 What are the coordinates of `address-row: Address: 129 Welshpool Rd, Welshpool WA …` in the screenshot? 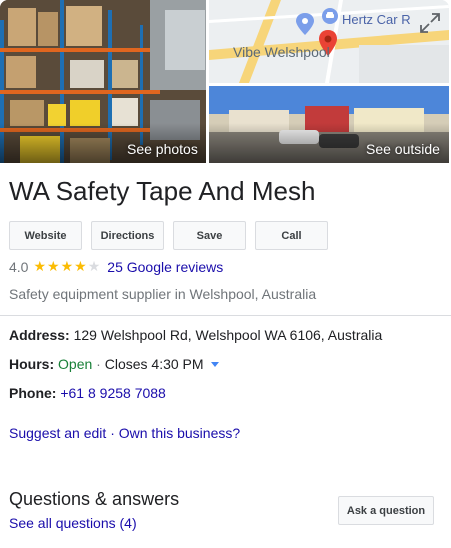 It's located at (195, 335).